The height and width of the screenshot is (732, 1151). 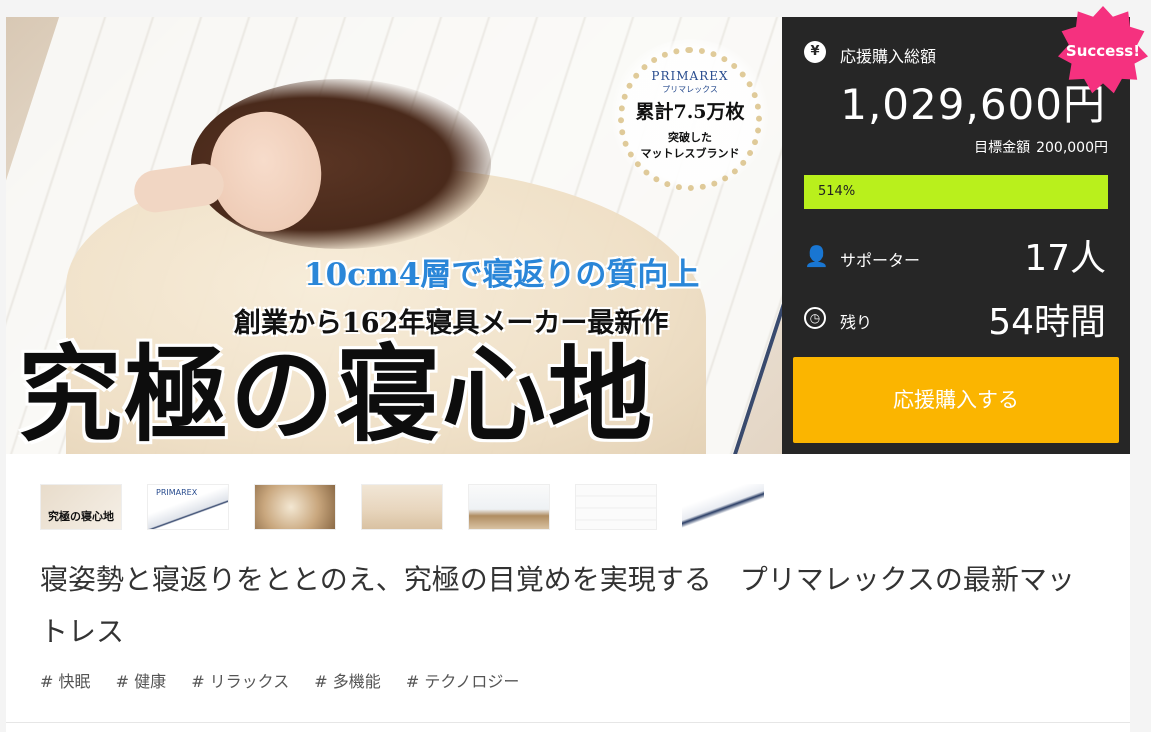 I want to click on total-amount: 1,029,600円, so click(x=973, y=104).